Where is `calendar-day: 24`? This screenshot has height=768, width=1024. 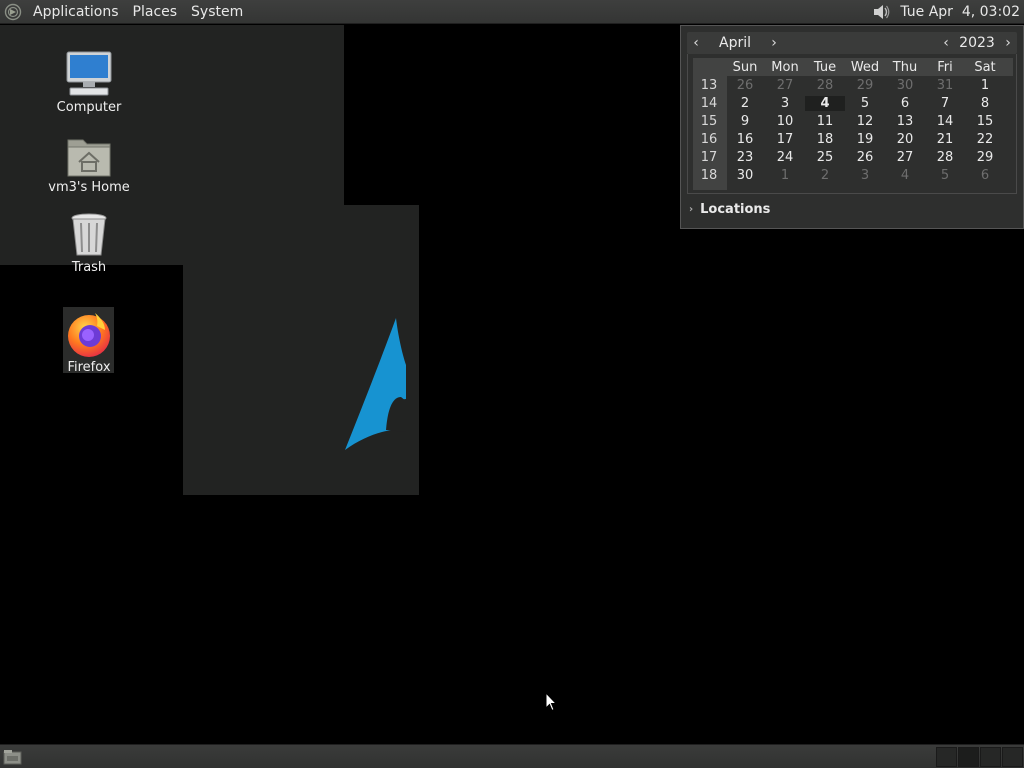 calendar-day: 24 is located at coordinates (785, 157).